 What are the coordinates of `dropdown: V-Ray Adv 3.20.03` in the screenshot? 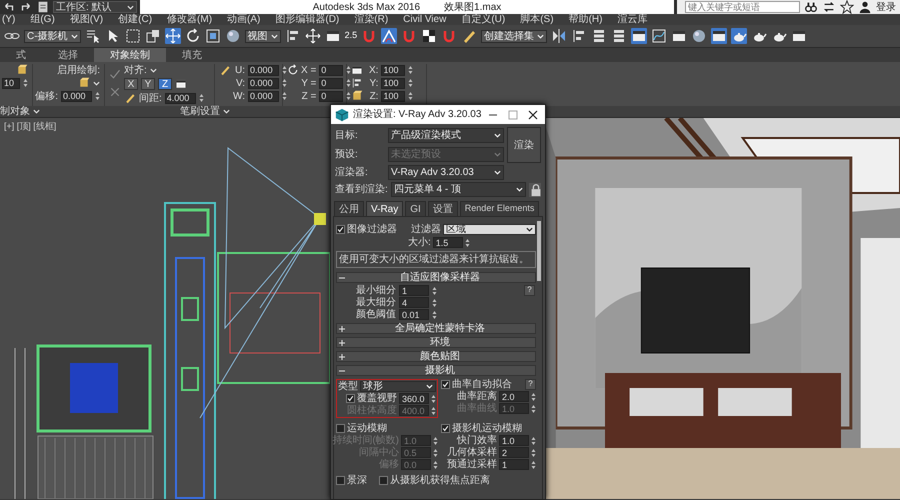 It's located at (446, 172).